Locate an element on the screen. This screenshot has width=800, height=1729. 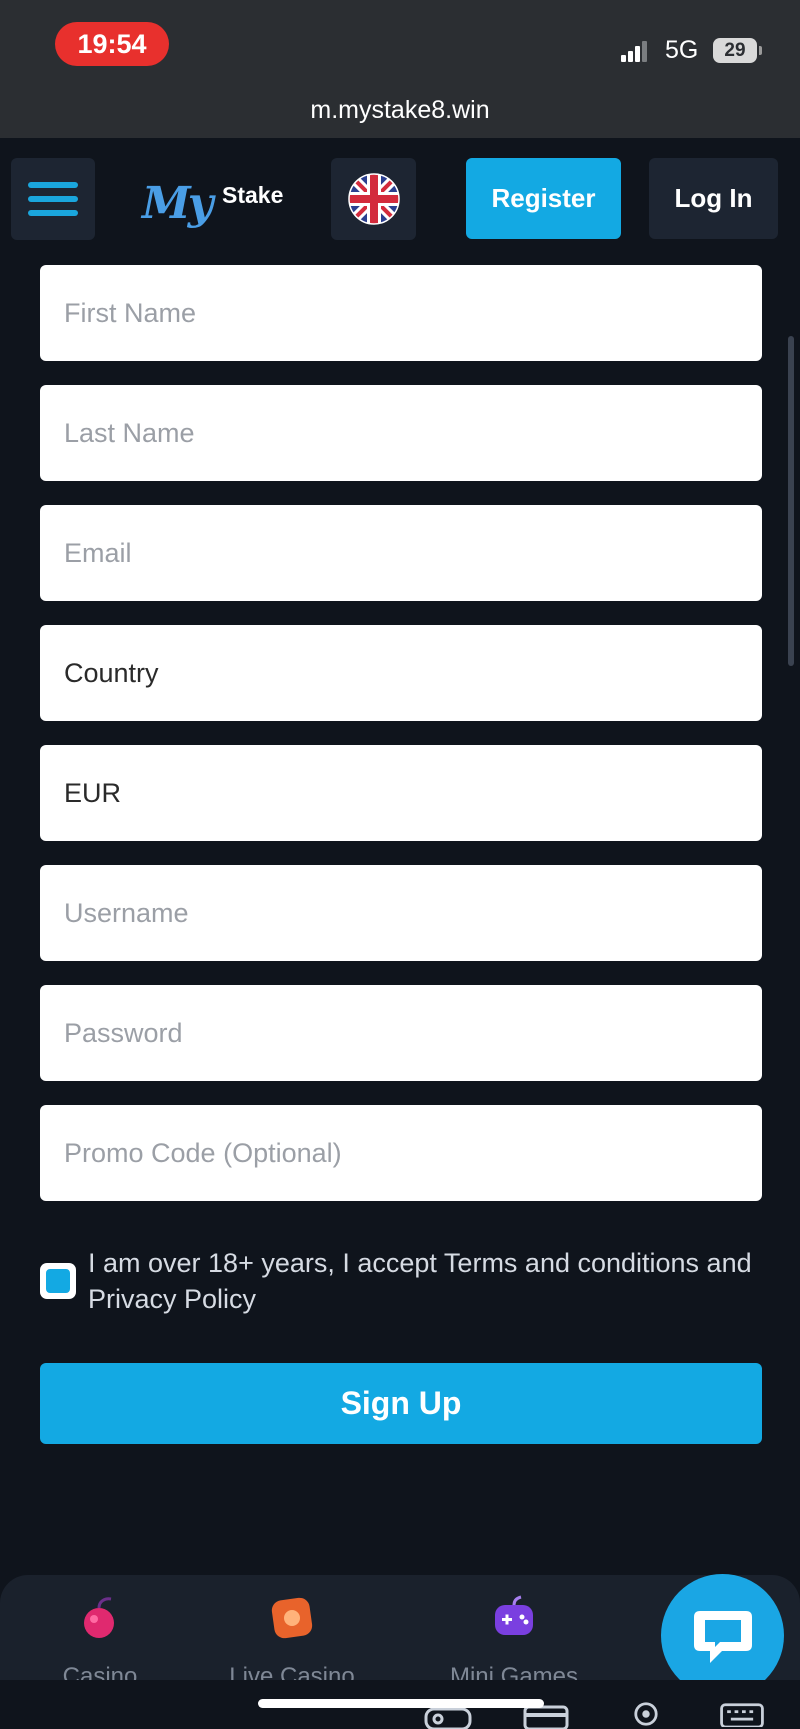
promo-code-input is located at coordinates (401, 1153).